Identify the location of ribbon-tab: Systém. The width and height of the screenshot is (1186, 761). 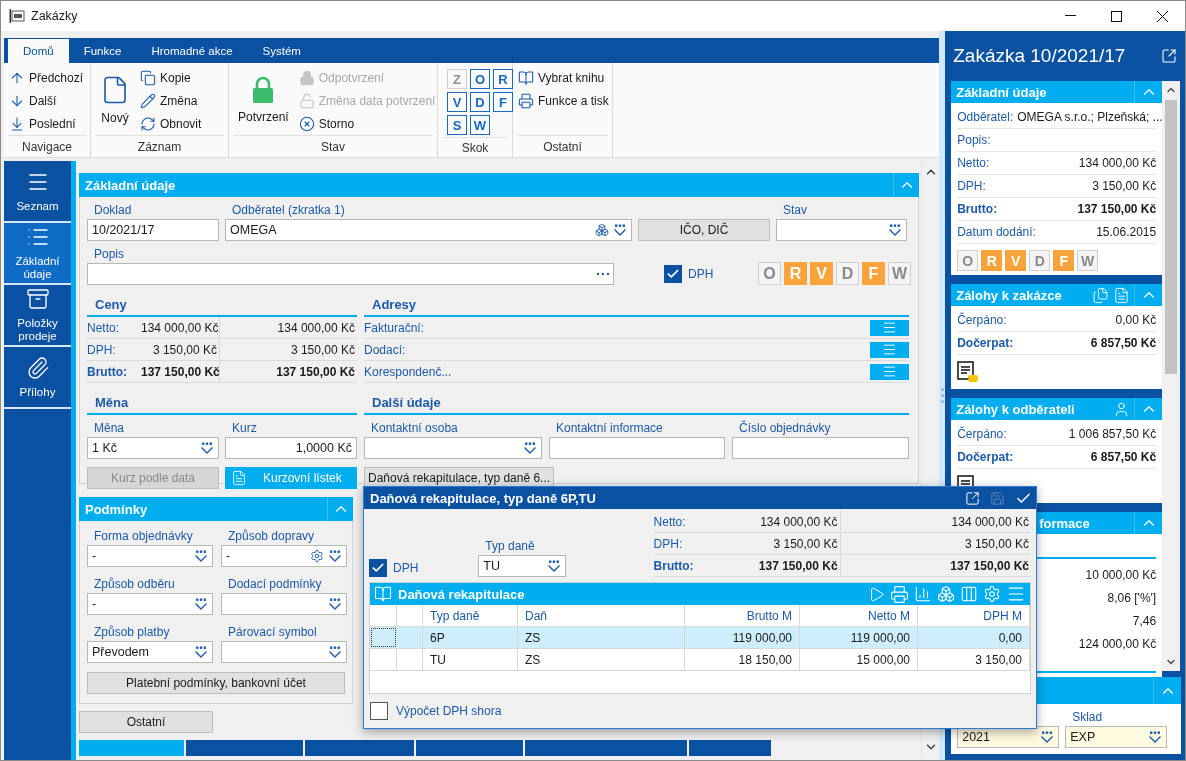
(281, 50).